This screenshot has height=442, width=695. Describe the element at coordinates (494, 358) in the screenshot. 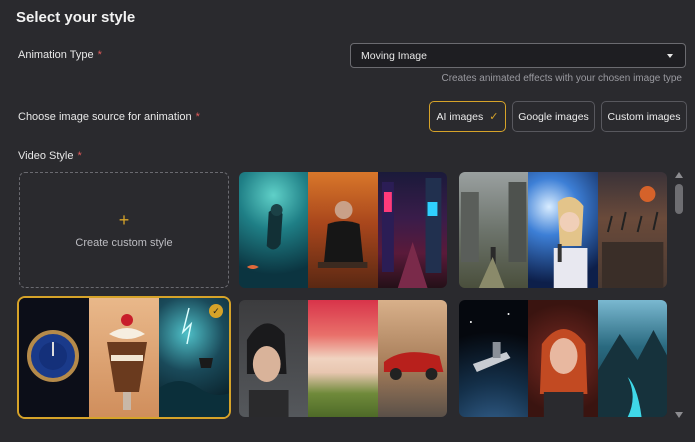

I see `spaceship-earth-orbit-image` at that location.